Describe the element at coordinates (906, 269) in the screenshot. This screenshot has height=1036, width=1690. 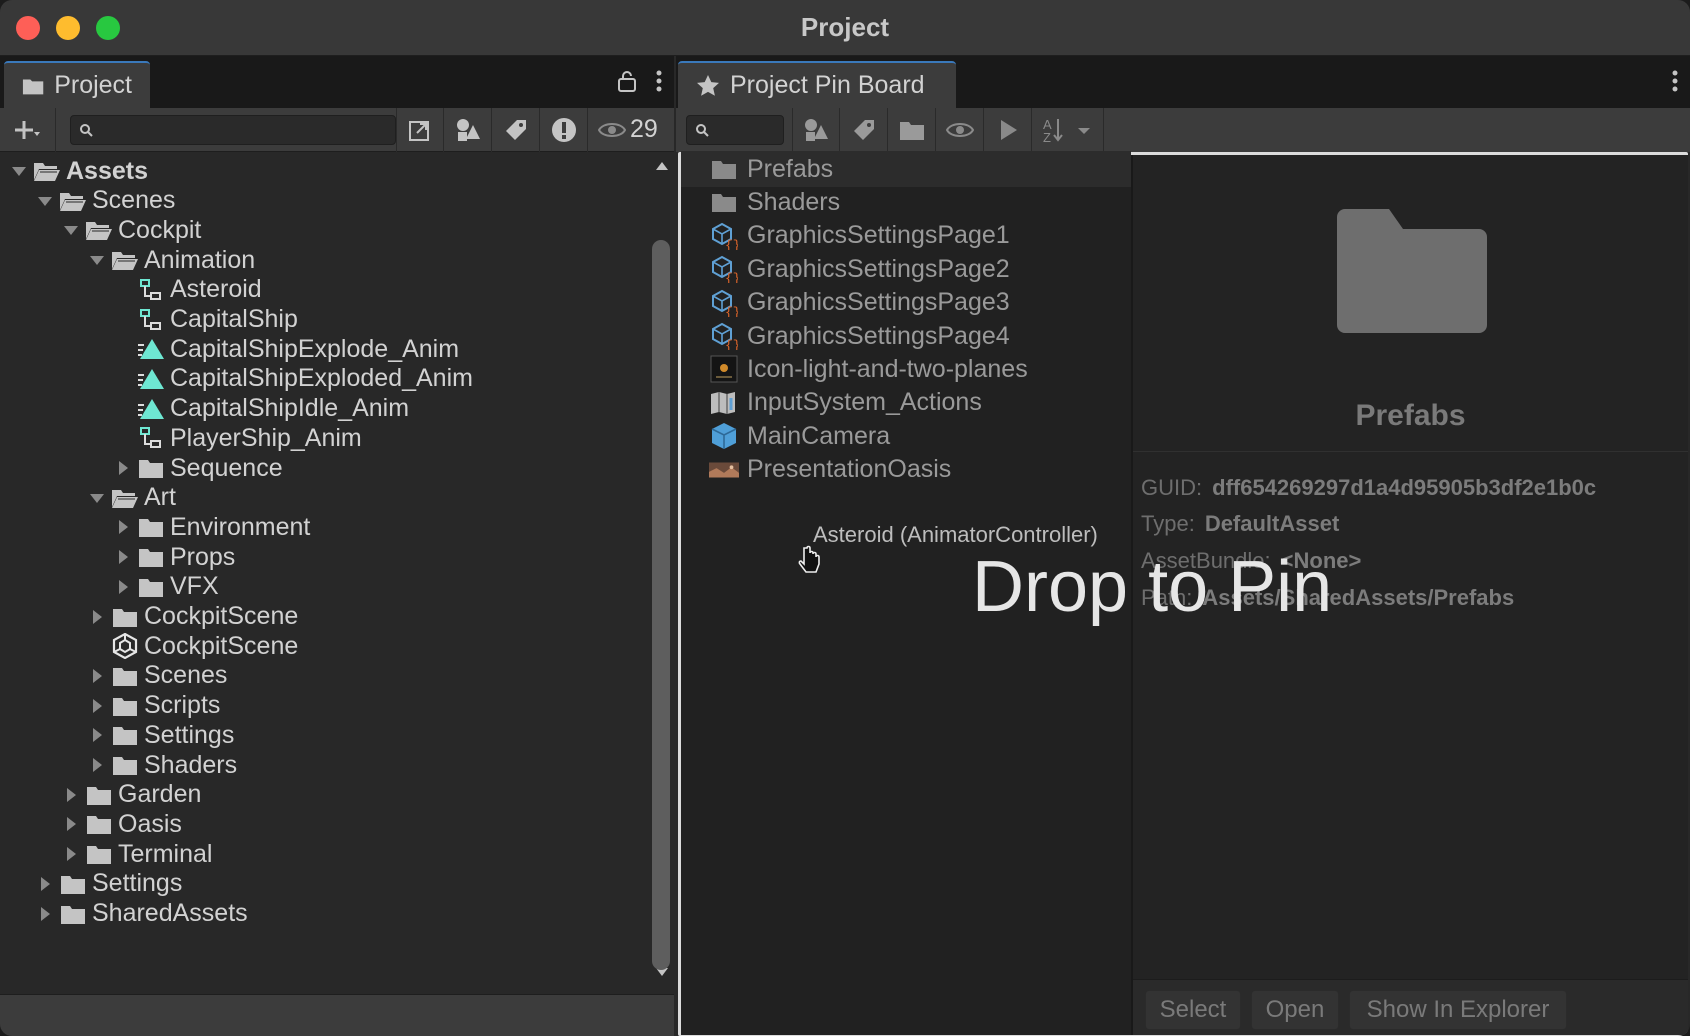
I see `pin-item: {} GraphicsSettingsPage2` at that location.